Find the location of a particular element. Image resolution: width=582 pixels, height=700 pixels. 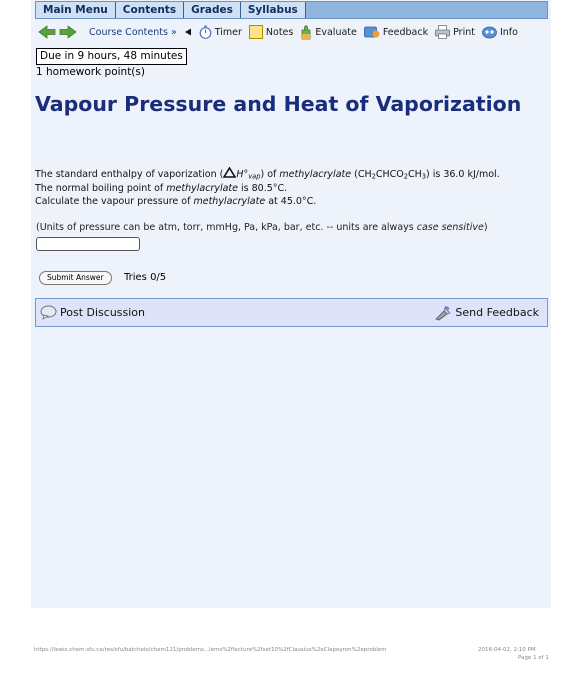

problem-line-1-end: ) is 36.0 kJ/mol. is located at coordinates (462, 174).